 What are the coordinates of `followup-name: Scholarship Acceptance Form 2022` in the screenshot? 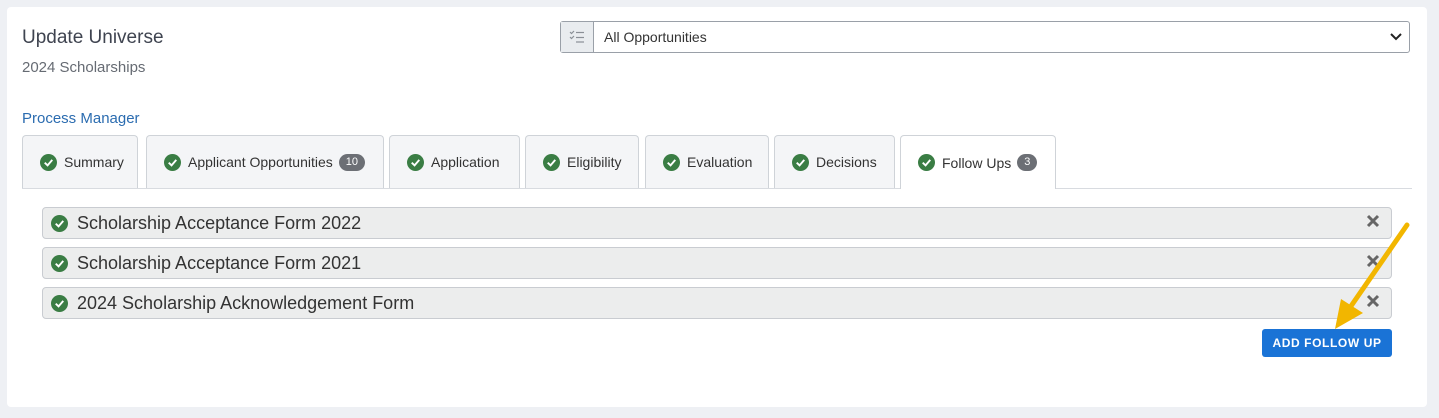 It's located at (219, 222).